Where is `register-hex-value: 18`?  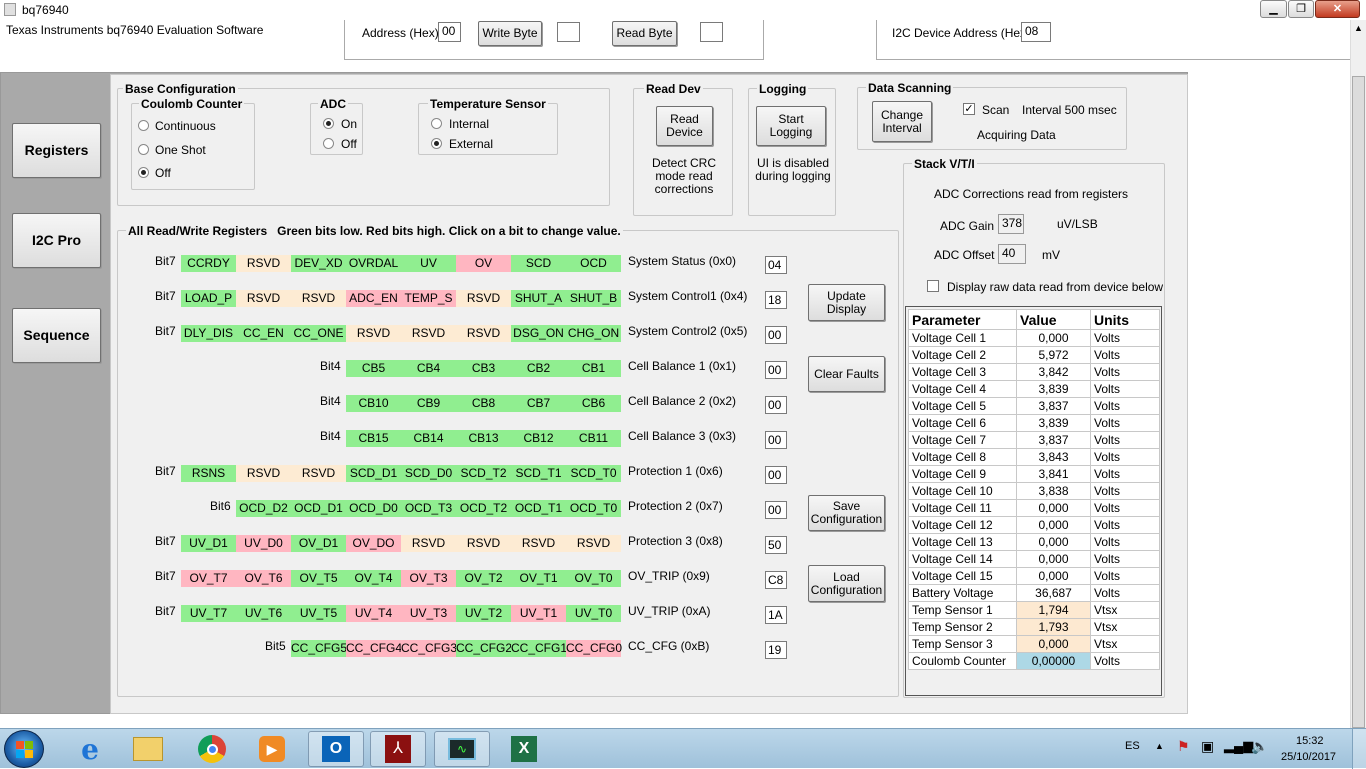 register-hex-value: 18 is located at coordinates (776, 300).